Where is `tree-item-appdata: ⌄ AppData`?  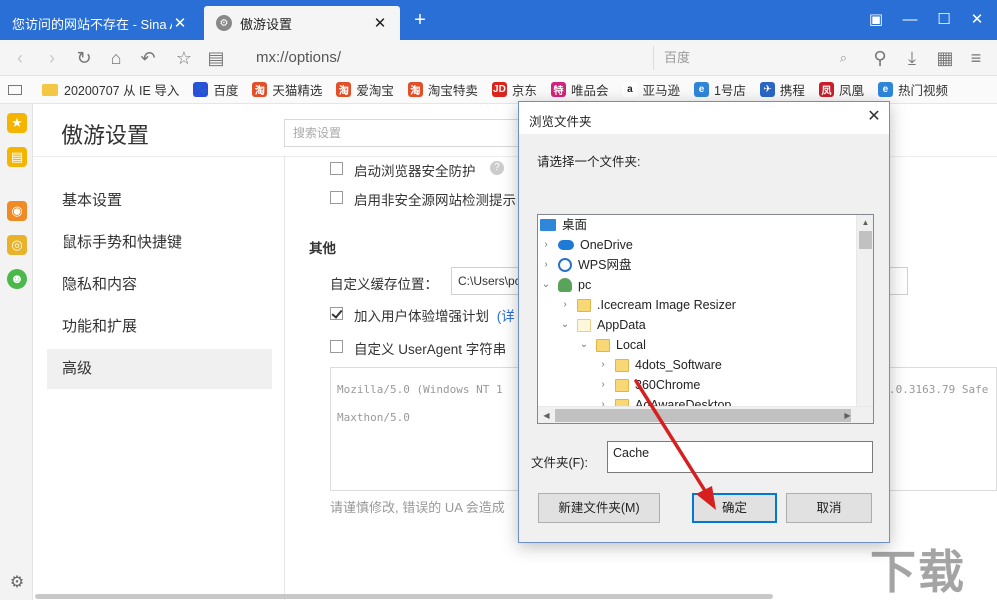 tree-item-appdata: ⌄ AppData is located at coordinates (602, 325).